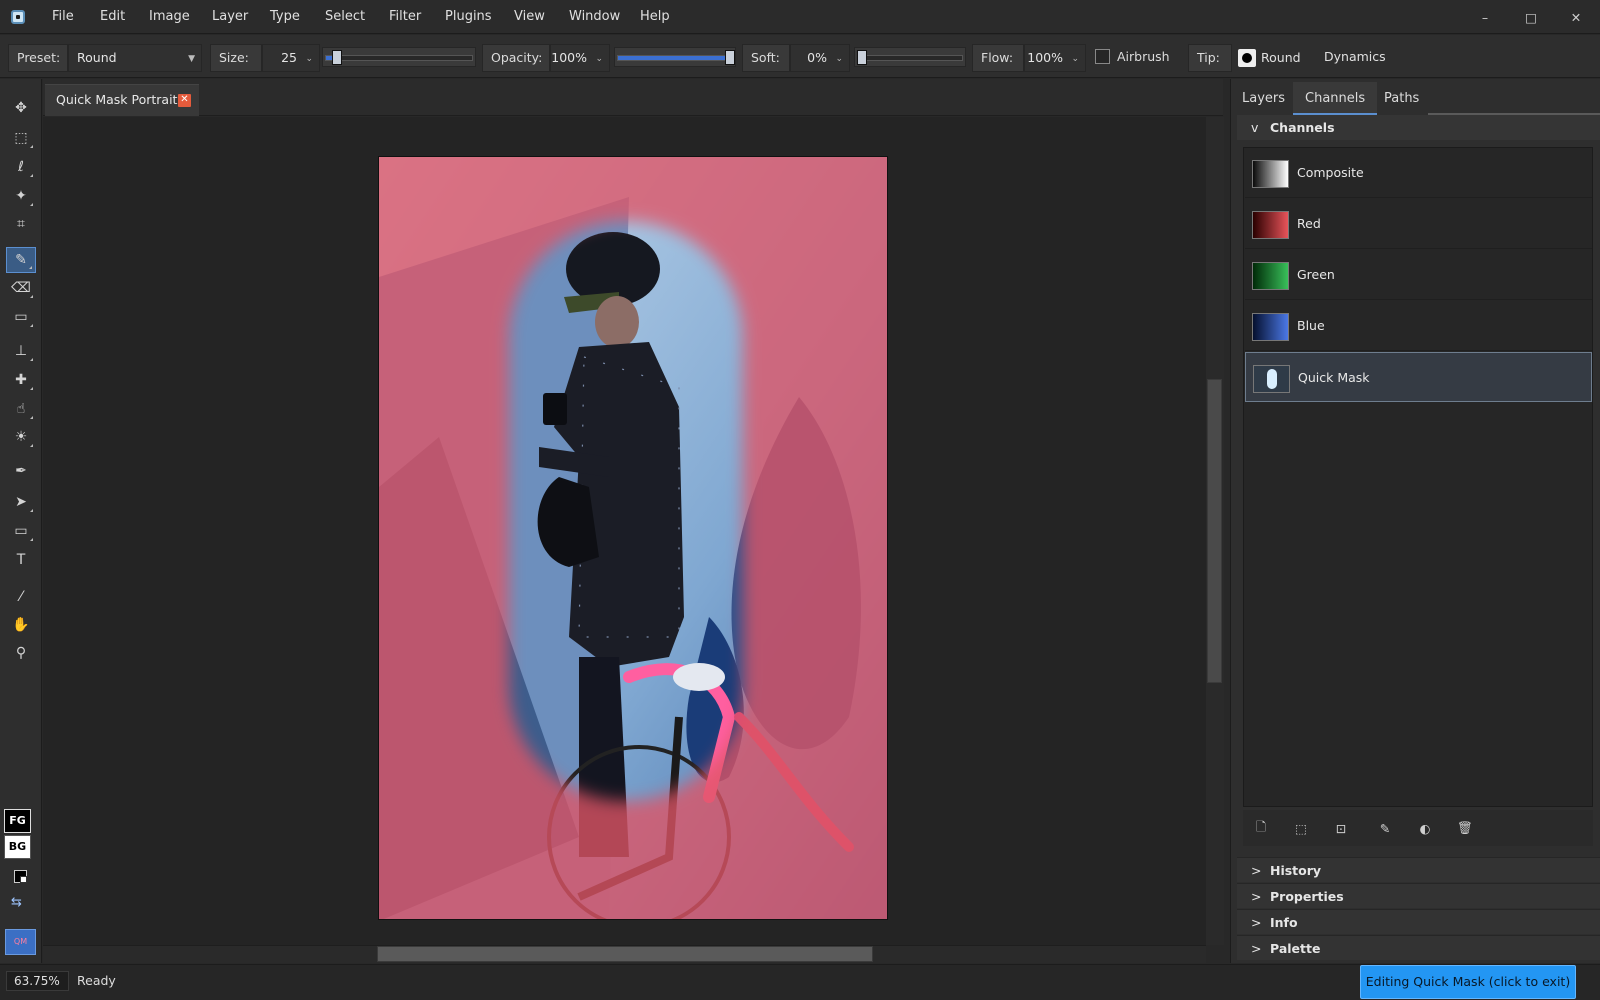 This screenshot has width=1600, height=1000. I want to click on flow-label: Flow:, so click(998, 58).